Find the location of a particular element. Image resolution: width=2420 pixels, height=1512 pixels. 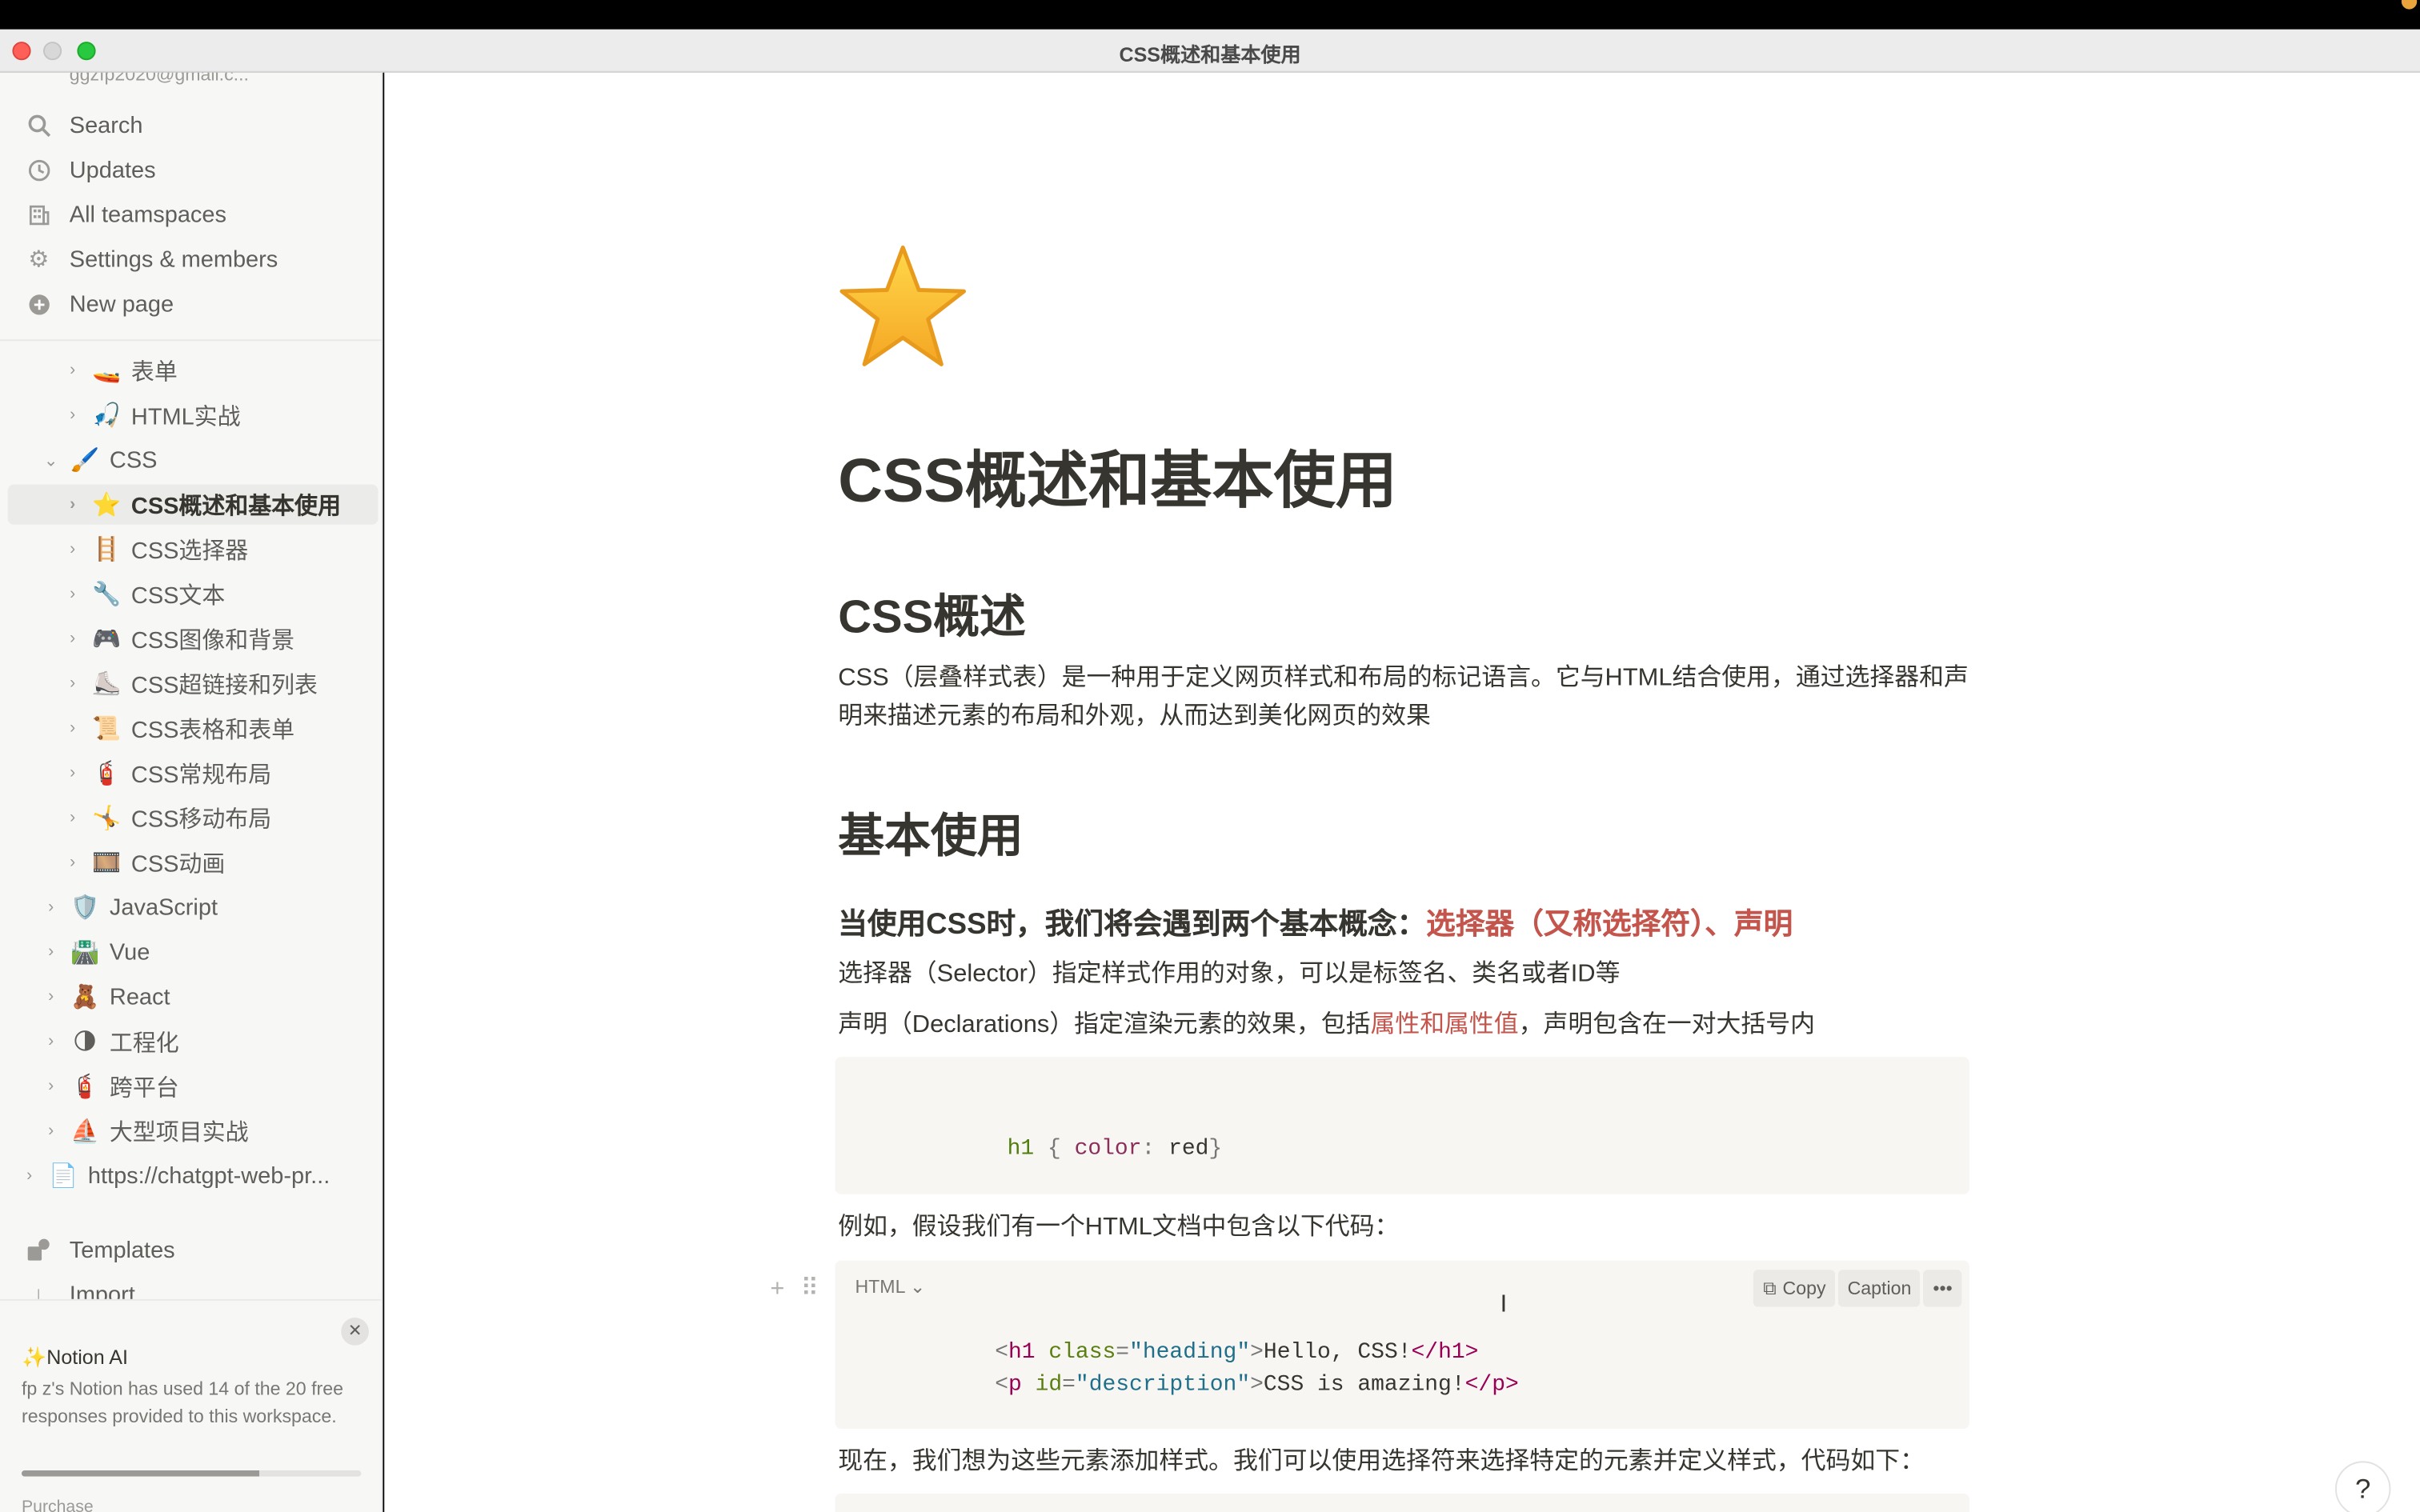

tree-item-css-selectors: › 🪜 CSS选择器 is located at coordinates (155, 550).